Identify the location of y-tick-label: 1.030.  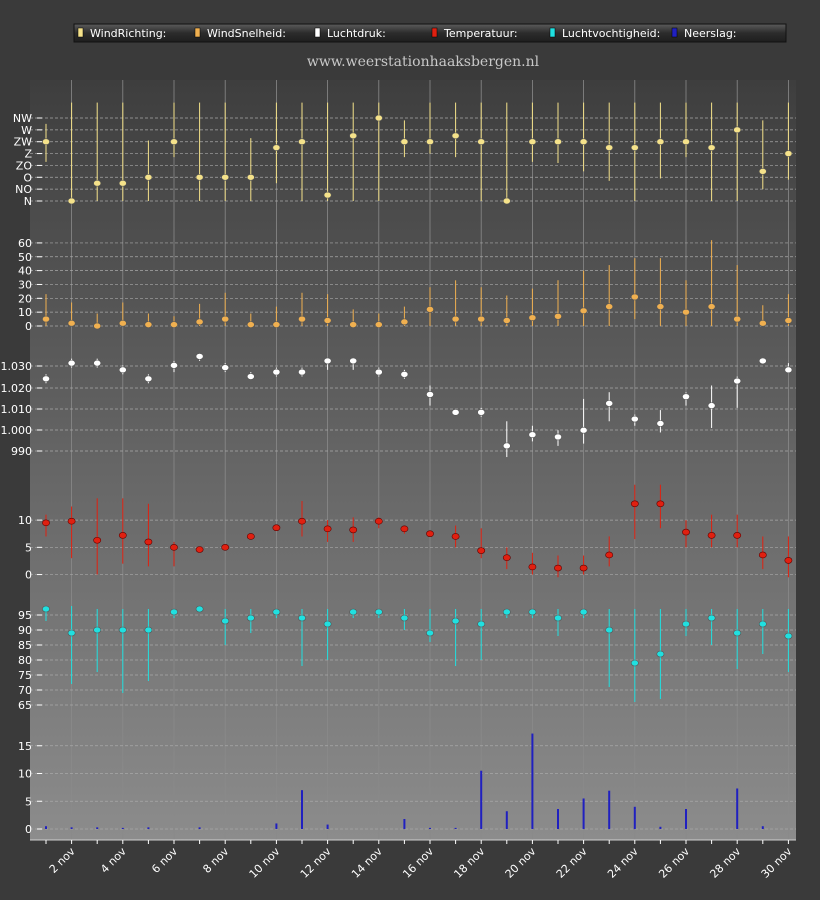
(17, 366).